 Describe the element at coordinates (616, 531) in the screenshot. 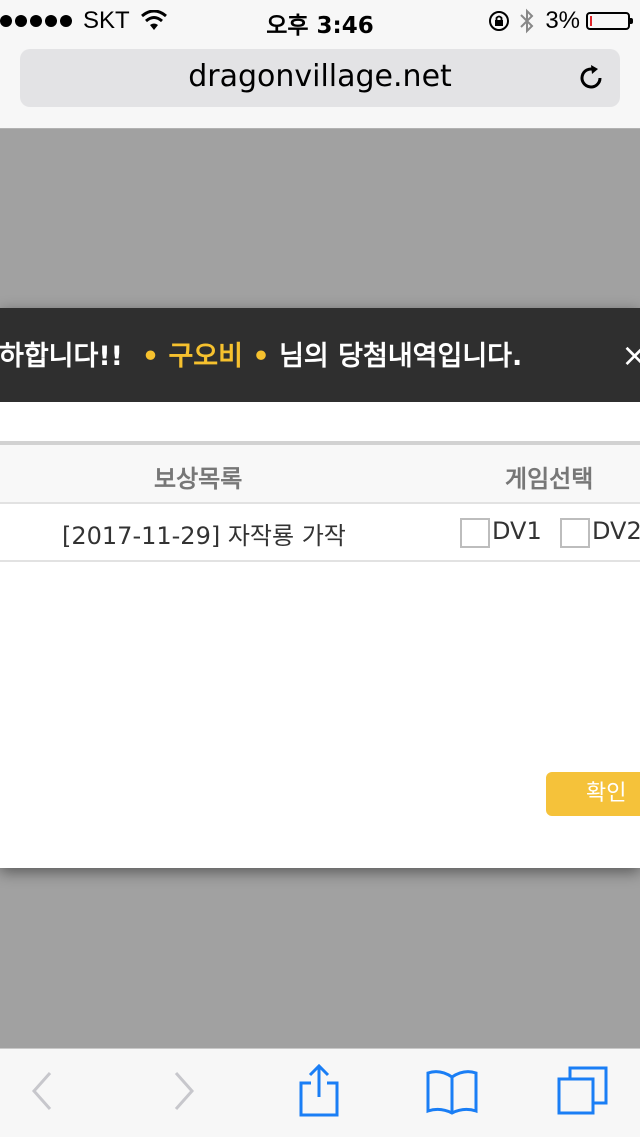

I see `dv2-label: DV2` at that location.